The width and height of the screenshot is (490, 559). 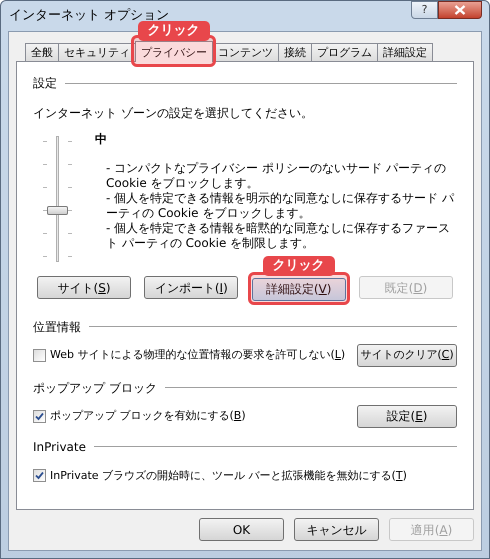 What do you see at coordinates (344, 52) in the screenshot?
I see `tab: プログラム` at bounding box center [344, 52].